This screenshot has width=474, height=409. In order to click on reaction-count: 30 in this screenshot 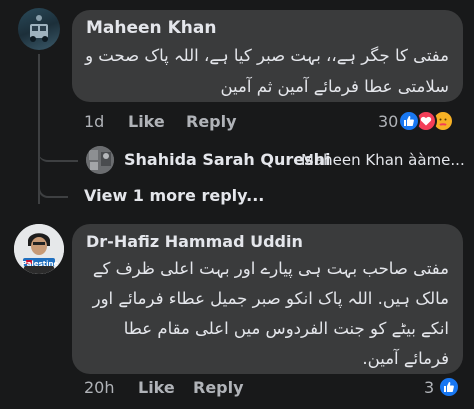, I will do `click(388, 121)`.